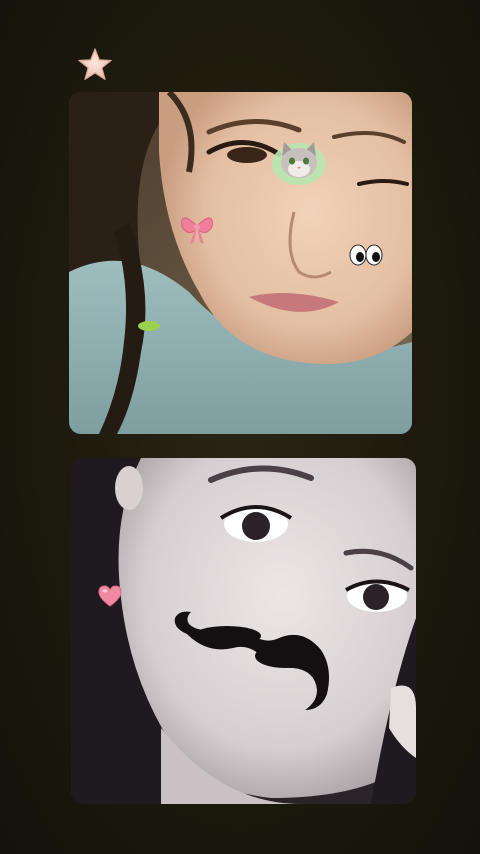 The width and height of the screenshot is (480, 854). Describe the element at coordinates (366, 255) in the screenshot. I see `eyes-icon` at that location.